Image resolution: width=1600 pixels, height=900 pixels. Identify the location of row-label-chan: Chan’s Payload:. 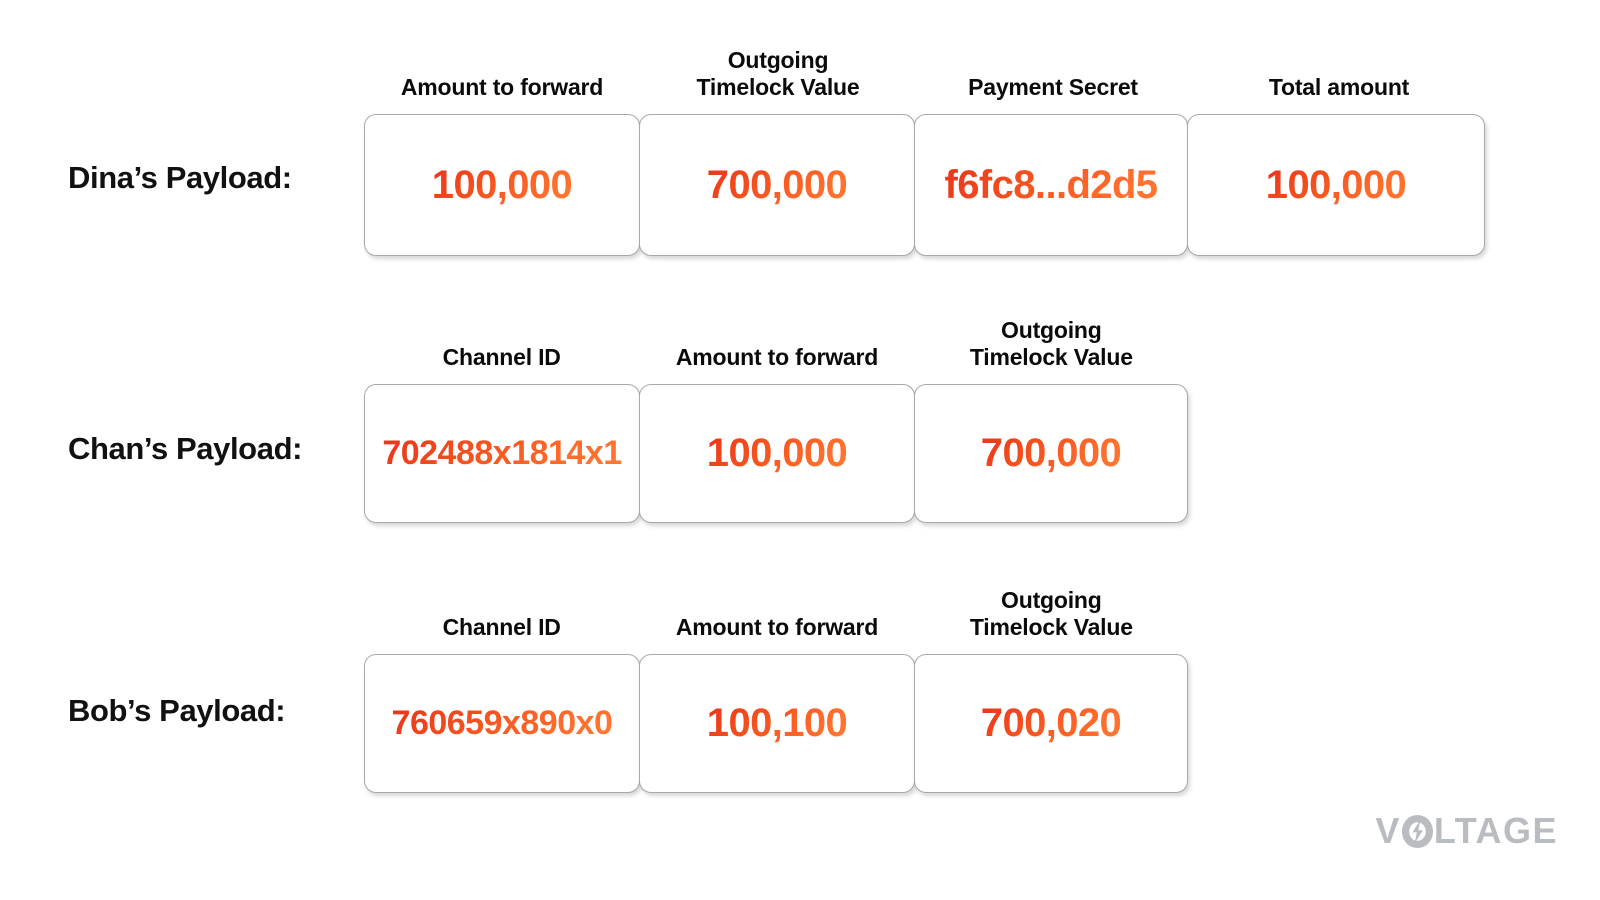
(185, 448).